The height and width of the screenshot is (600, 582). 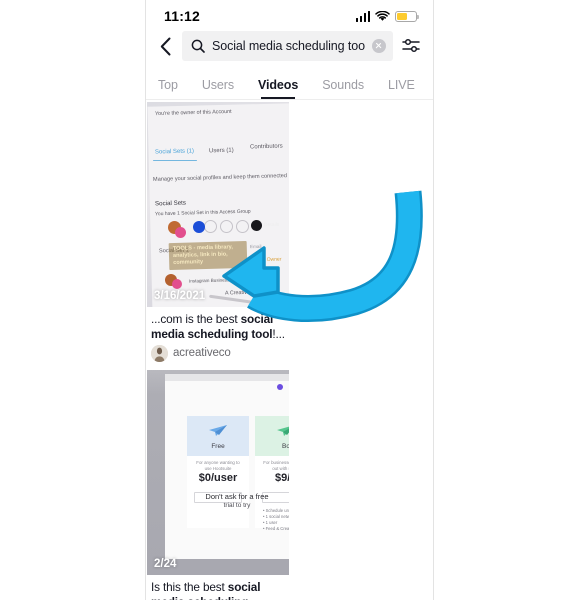 What do you see at coordinates (218, 446) in the screenshot?
I see `pricing-plan-name: Free` at bounding box center [218, 446].